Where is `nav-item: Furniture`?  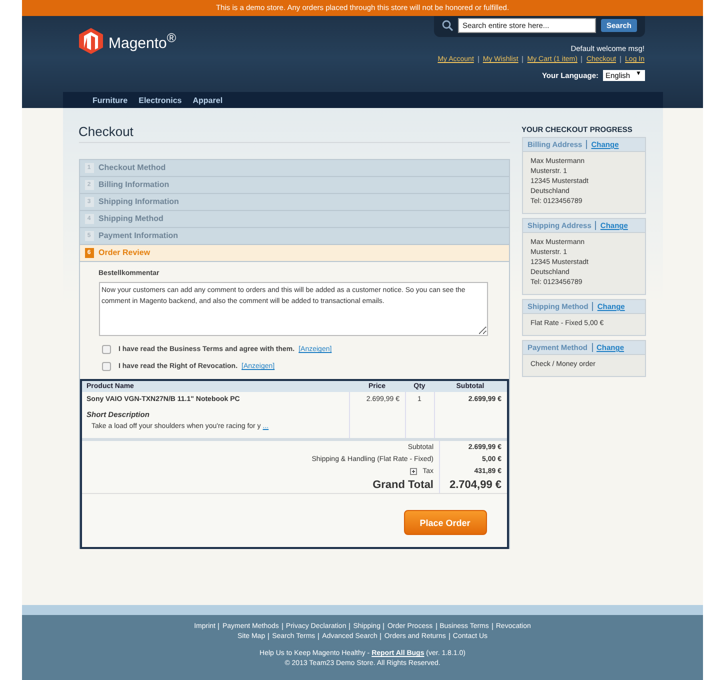
nav-item: Furniture is located at coordinates (110, 100).